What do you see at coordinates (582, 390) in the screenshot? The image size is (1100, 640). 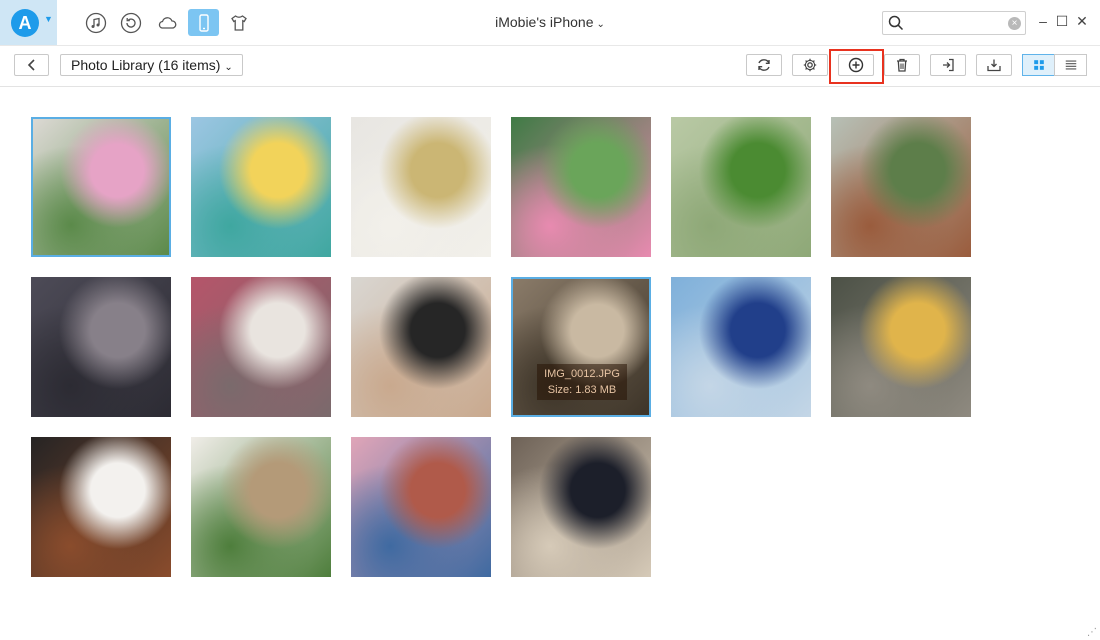 I see `photo-size: Size: 1.83 MB` at bounding box center [582, 390].